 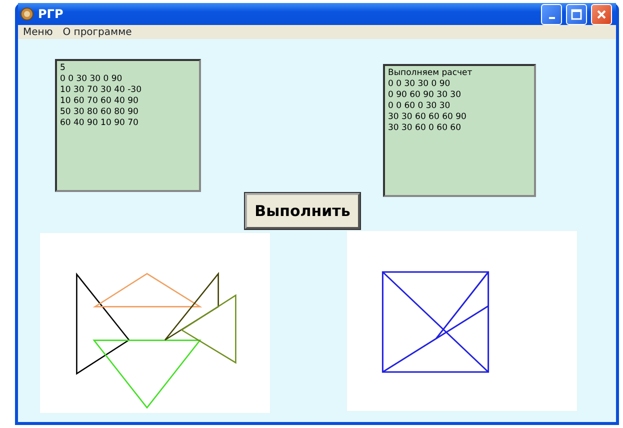 I want to click on maximize-icon, so click(x=576, y=14).